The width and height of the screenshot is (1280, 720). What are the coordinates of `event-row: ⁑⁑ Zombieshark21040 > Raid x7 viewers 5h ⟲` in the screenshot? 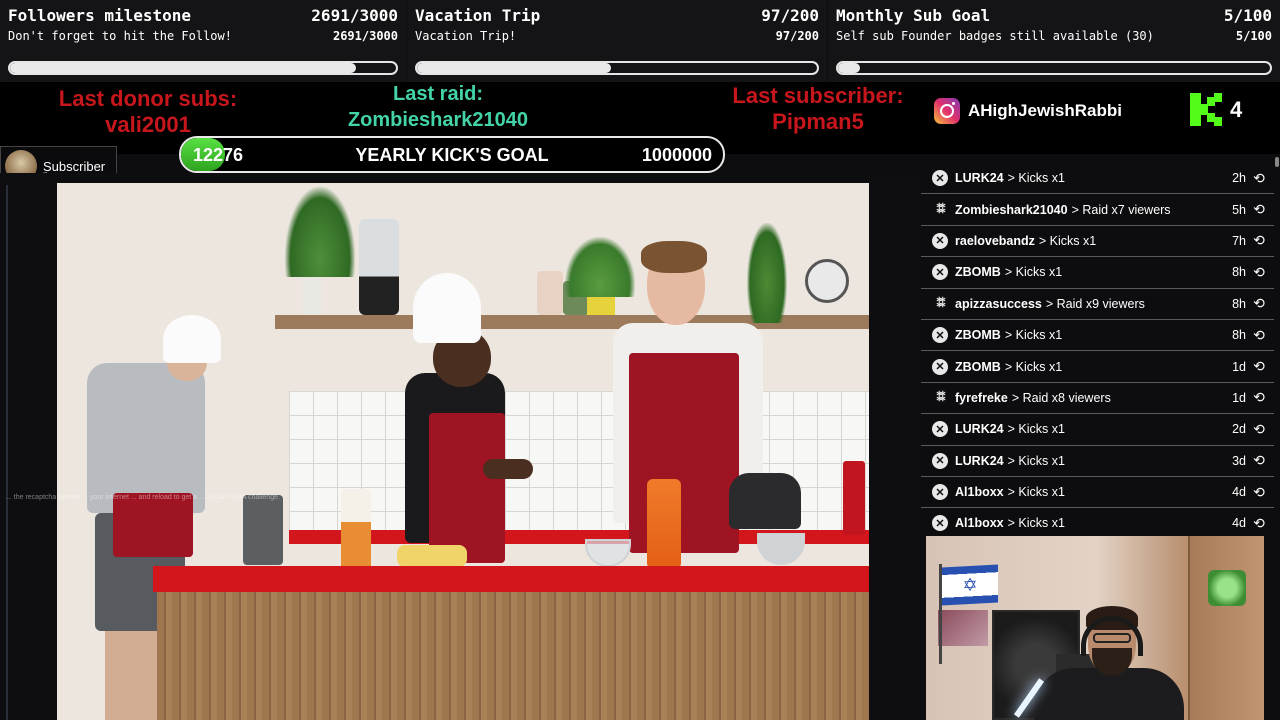 It's located at (1097, 210).